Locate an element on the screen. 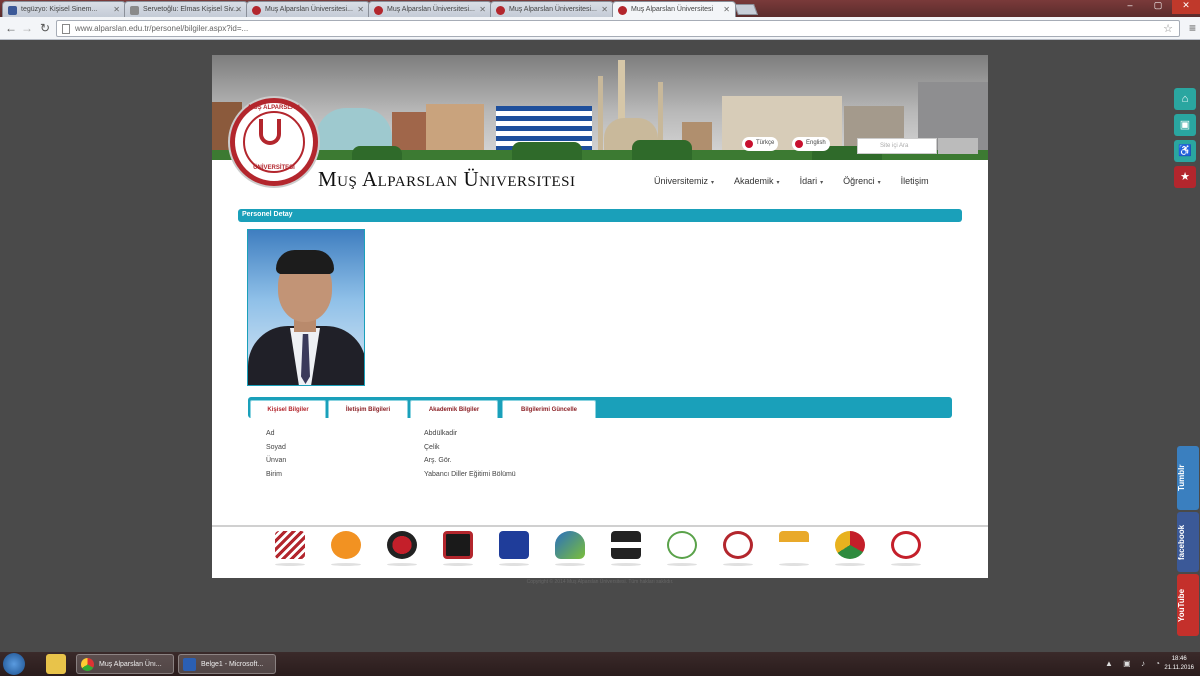 The width and height of the screenshot is (1200, 676). language-turkish-button: Türkçe is located at coordinates (760, 144).